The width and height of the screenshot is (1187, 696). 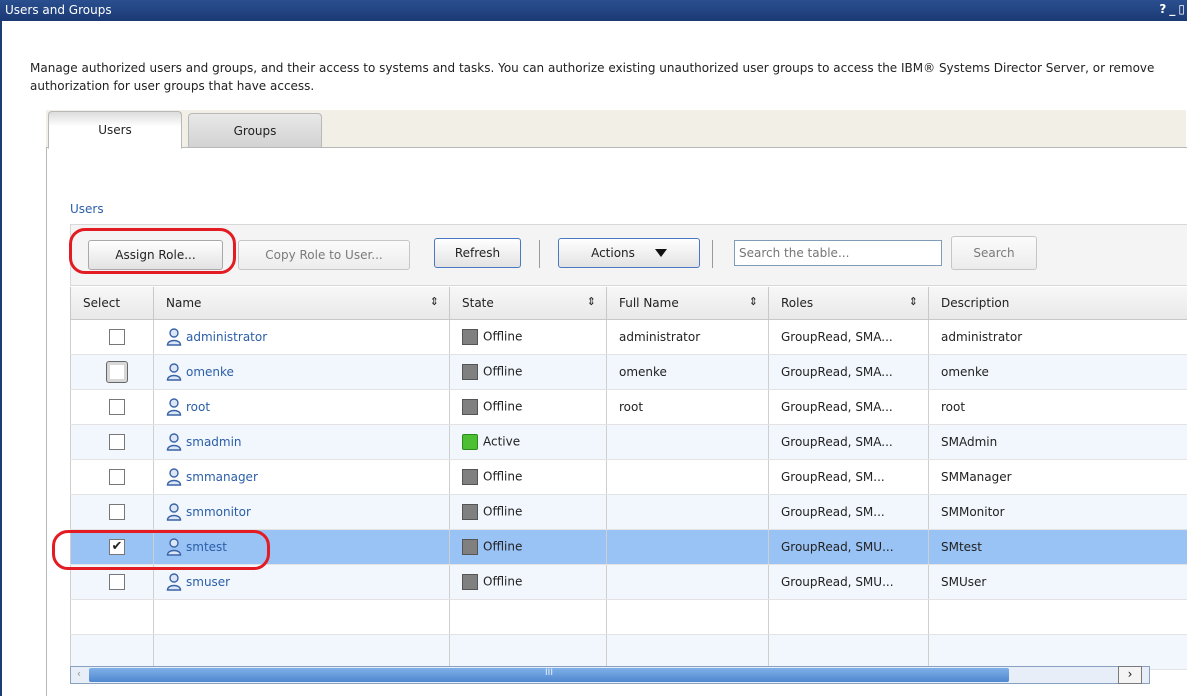 I want to click on section-label: Users, so click(x=87, y=209).